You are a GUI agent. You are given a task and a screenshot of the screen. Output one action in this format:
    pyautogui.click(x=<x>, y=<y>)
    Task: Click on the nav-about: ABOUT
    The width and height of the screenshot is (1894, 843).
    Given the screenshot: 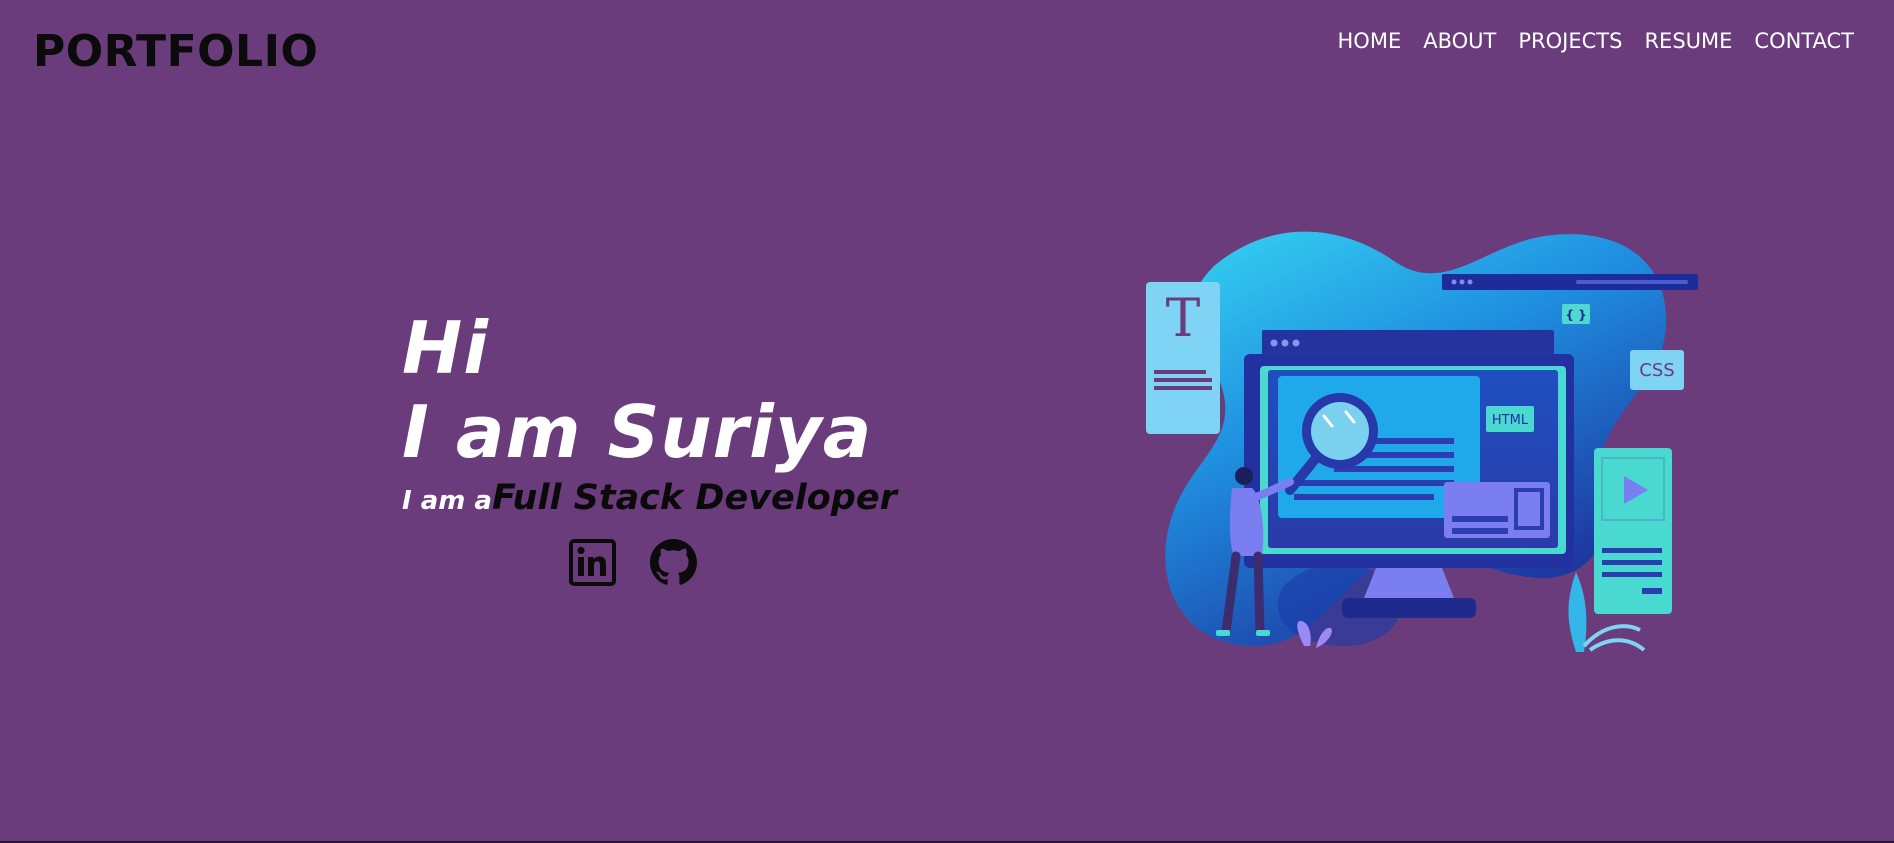 What is the action you would take?
    pyautogui.click(x=1459, y=41)
    